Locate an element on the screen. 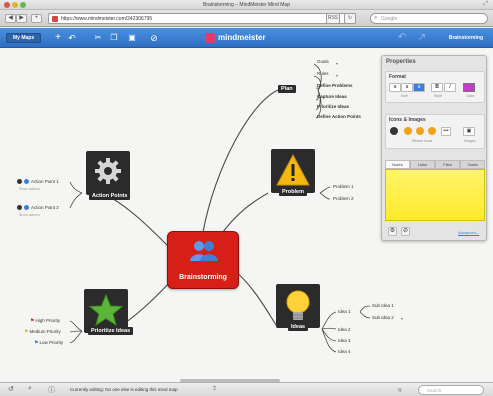  delete-icon: ⊘ is located at coordinates (154, 38).